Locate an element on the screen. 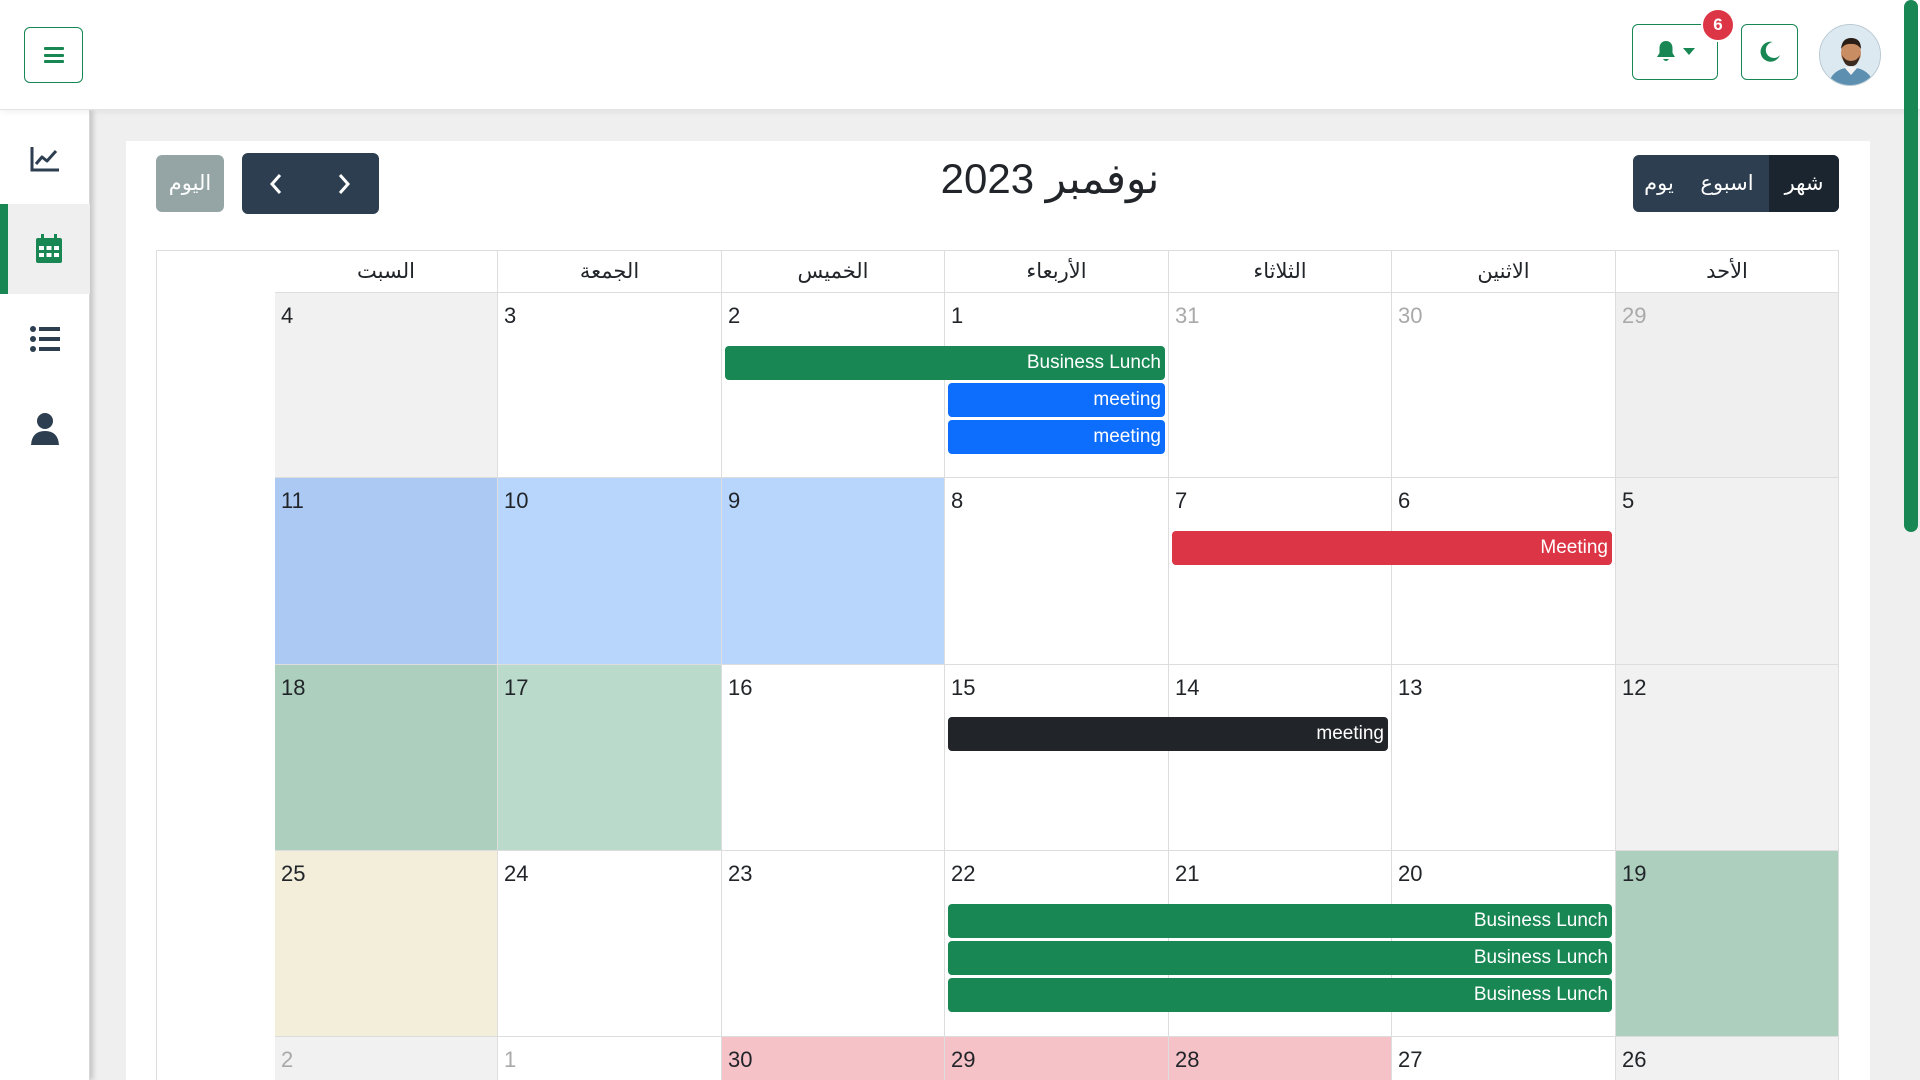 The width and height of the screenshot is (1920, 1080). day-number: 9 is located at coordinates (734, 500).